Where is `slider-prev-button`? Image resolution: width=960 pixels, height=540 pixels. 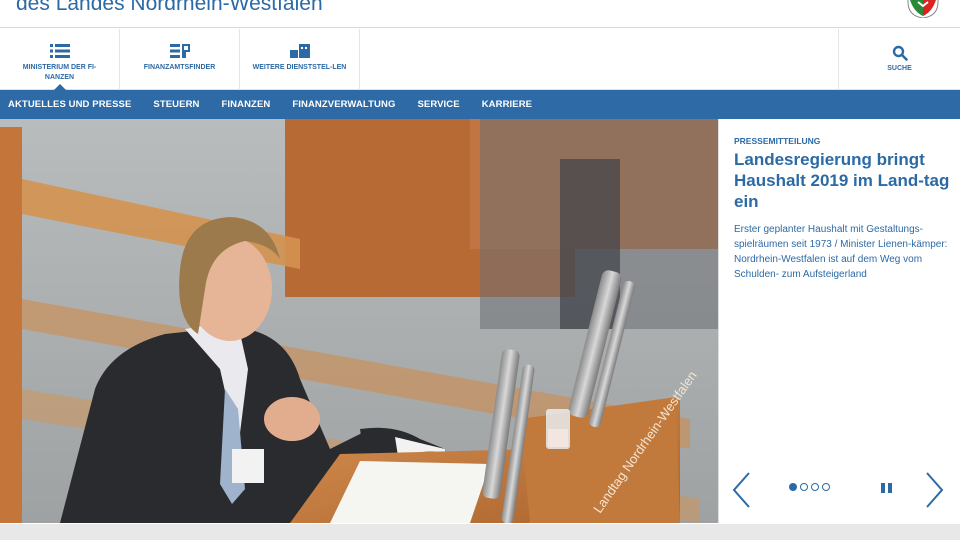
slider-prev-button is located at coordinates (741, 490).